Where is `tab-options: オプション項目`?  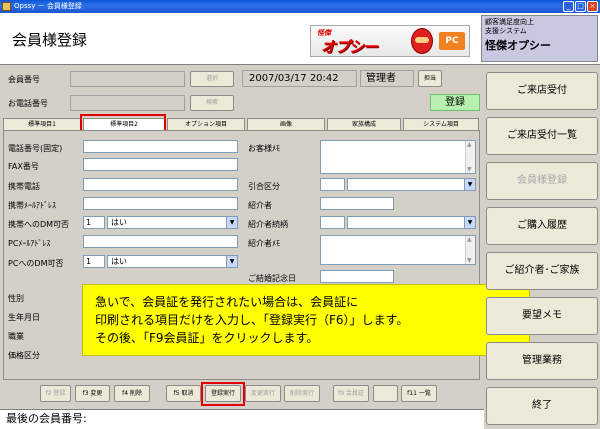 tab-options: オプション項目 is located at coordinates (206, 124).